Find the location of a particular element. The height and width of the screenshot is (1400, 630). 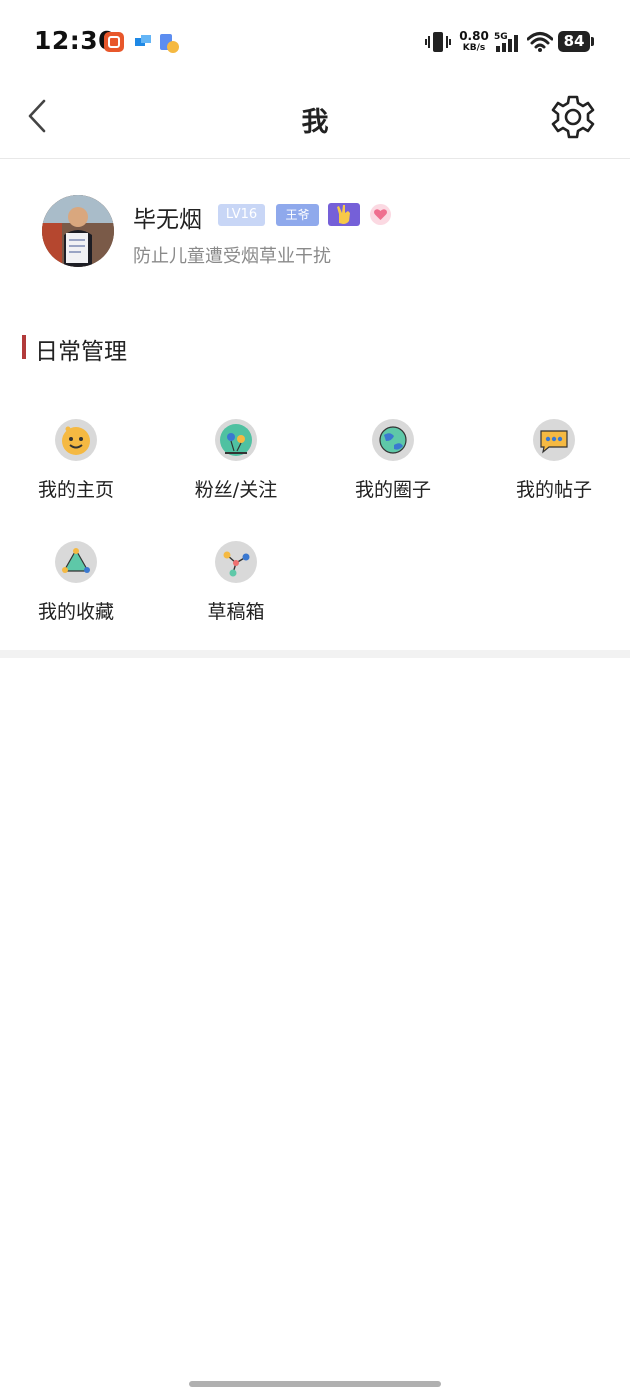

app-notification-icon is located at coordinates (114, 42).